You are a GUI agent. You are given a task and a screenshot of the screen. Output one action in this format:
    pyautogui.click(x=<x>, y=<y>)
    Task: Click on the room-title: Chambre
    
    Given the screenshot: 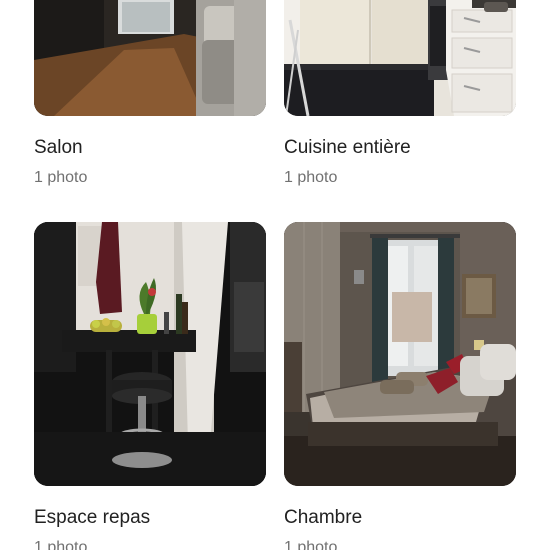 What is the action you would take?
    pyautogui.click(x=323, y=517)
    